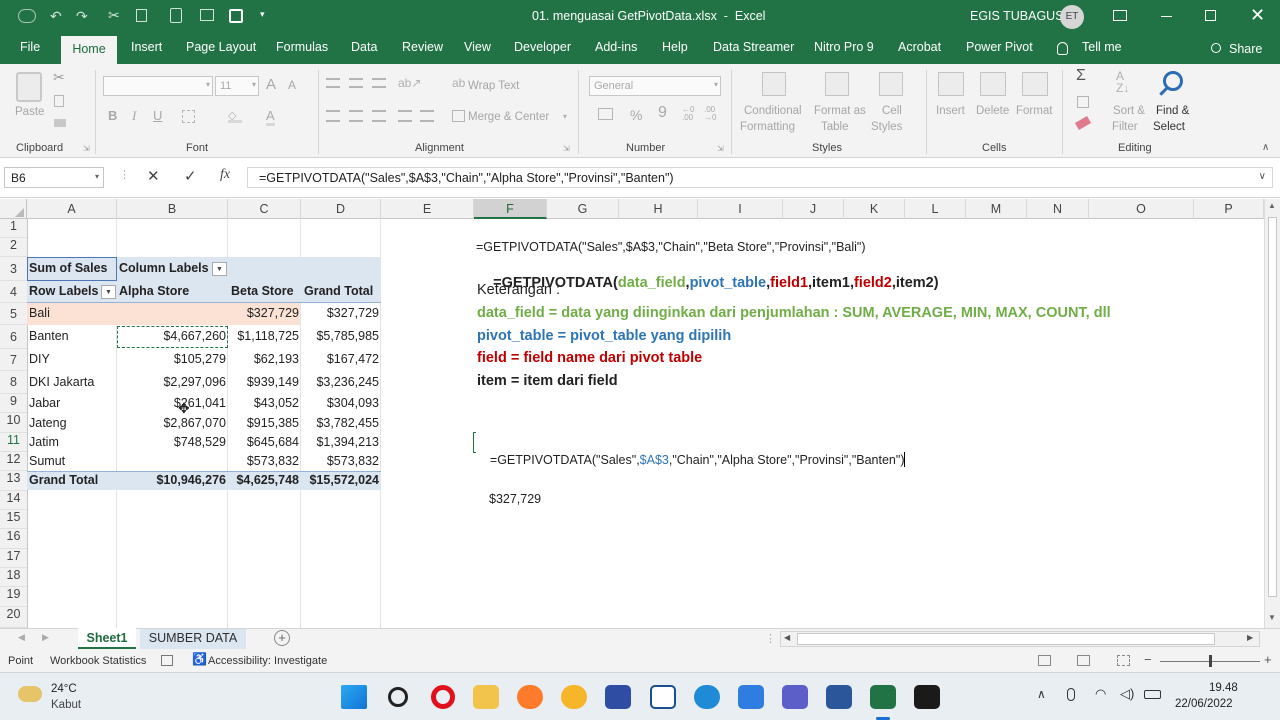 Image resolution: width=1280 pixels, height=720 pixels. What do you see at coordinates (874, 209) in the screenshot?
I see `col-header-k: K` at bounding box center [874, 209].